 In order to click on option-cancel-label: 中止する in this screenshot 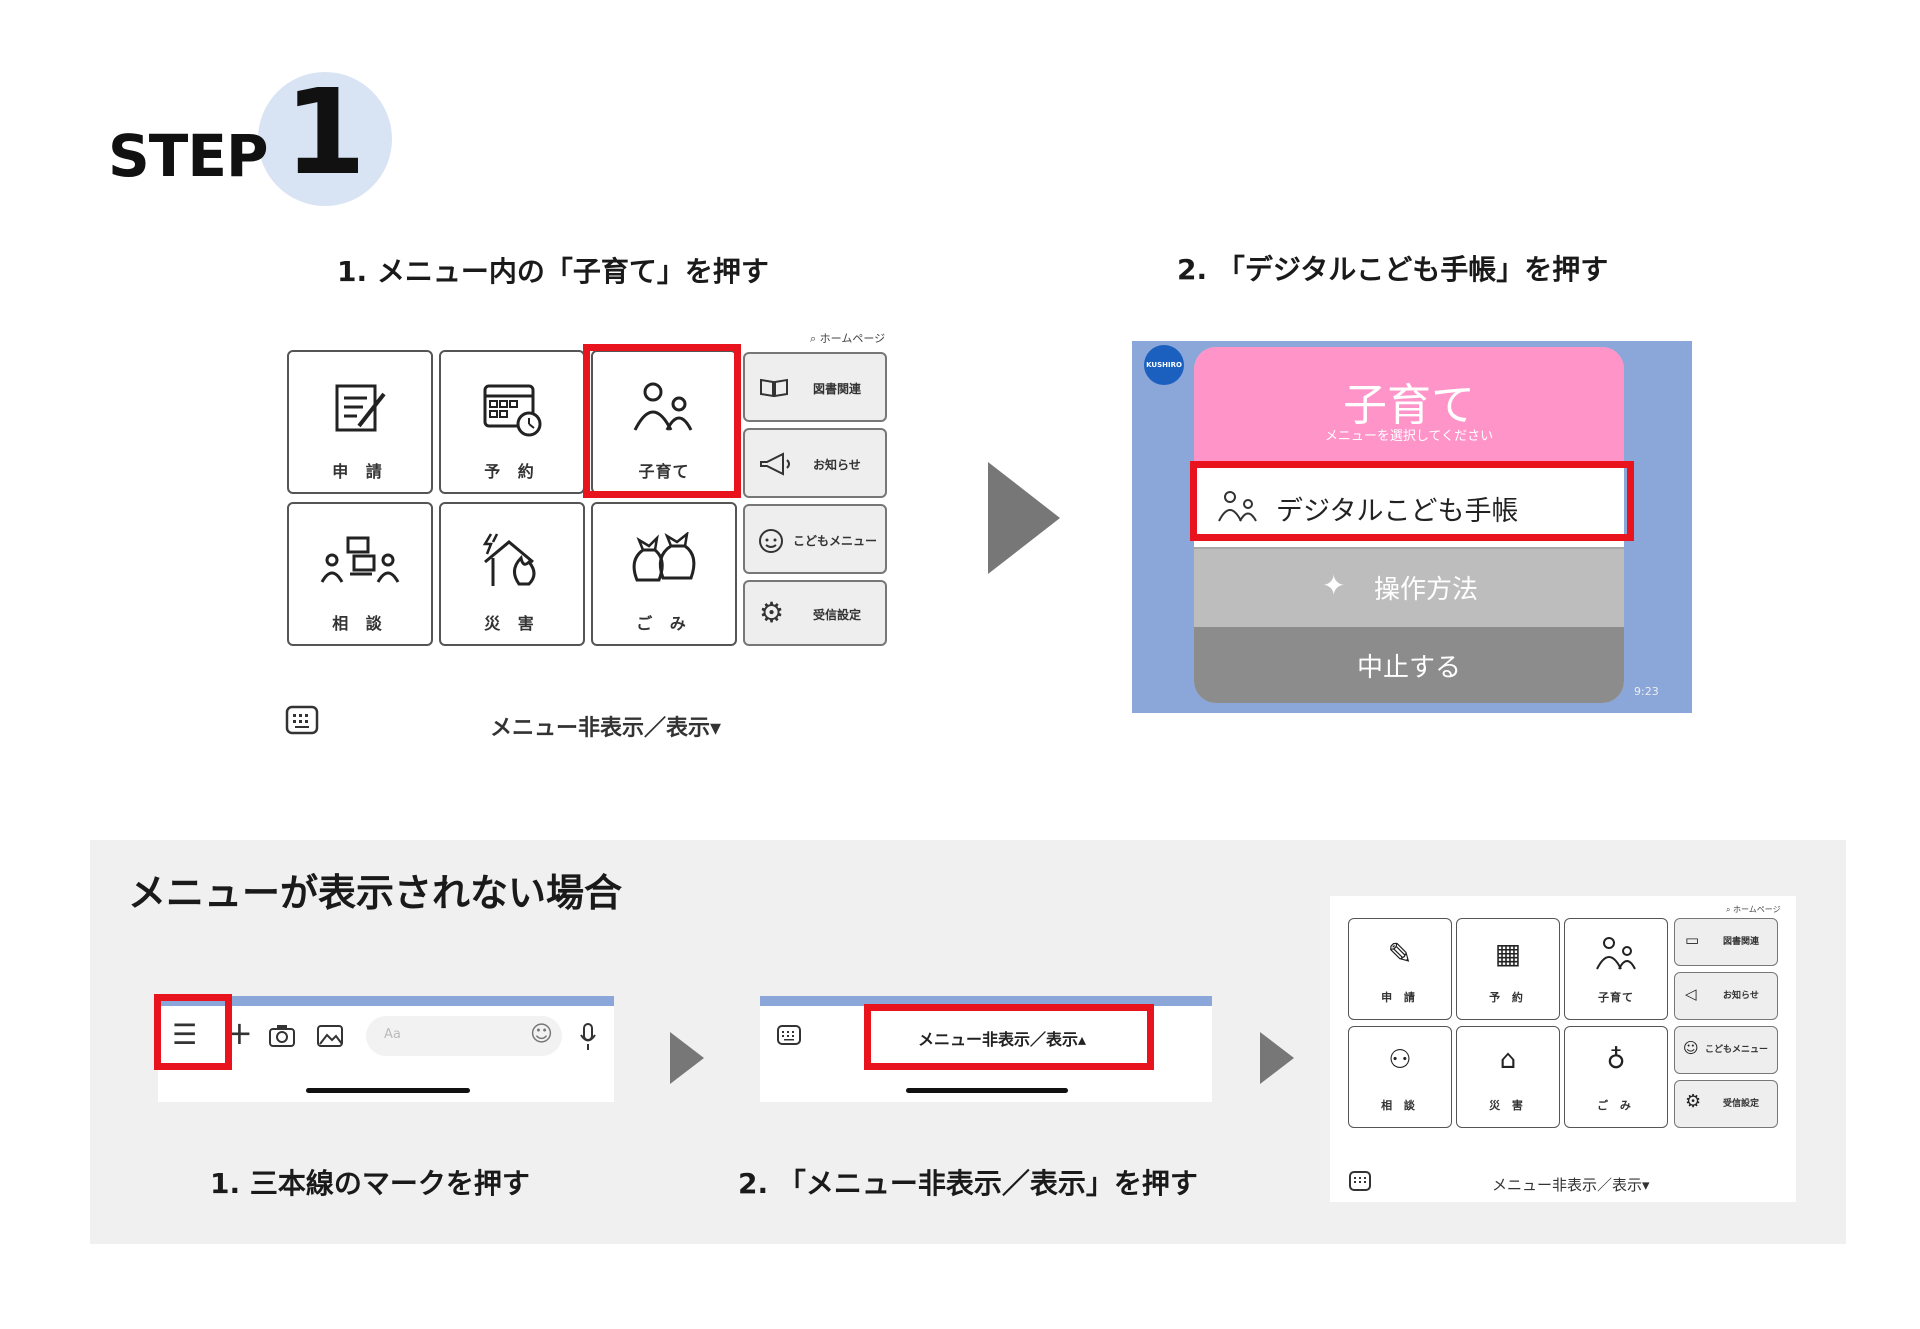, I will do `click(1408, 668)`.